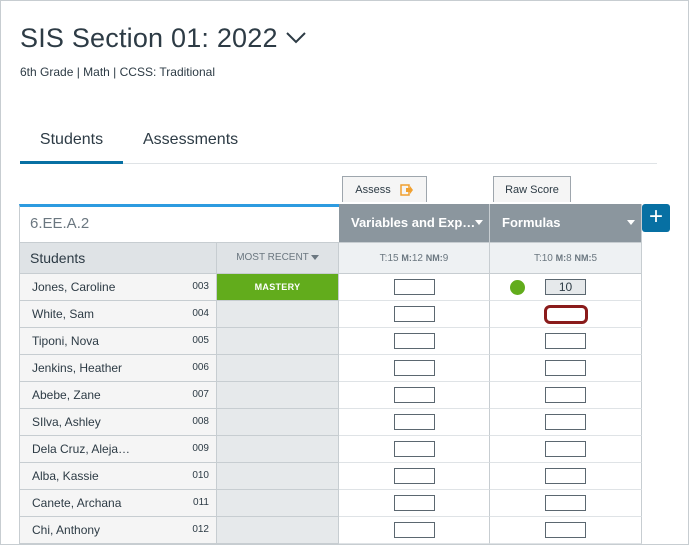 Image resolution: width=689 pixels, height=545 pixels. I want to click on student-name-label: Abebe, Zane, so click(66, 395).